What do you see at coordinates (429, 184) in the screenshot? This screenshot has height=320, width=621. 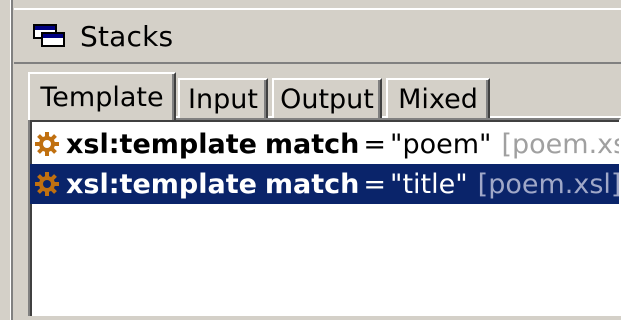 I see `attribute-value: "title"` at bounding box center [429, 184].